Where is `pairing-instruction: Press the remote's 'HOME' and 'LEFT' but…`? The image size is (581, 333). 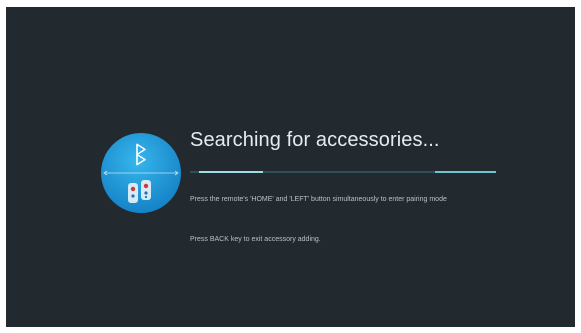
pairing-instruction: Press the remote's 'HOME' and 'LEFT' but… is located at coordinates (318, 199).